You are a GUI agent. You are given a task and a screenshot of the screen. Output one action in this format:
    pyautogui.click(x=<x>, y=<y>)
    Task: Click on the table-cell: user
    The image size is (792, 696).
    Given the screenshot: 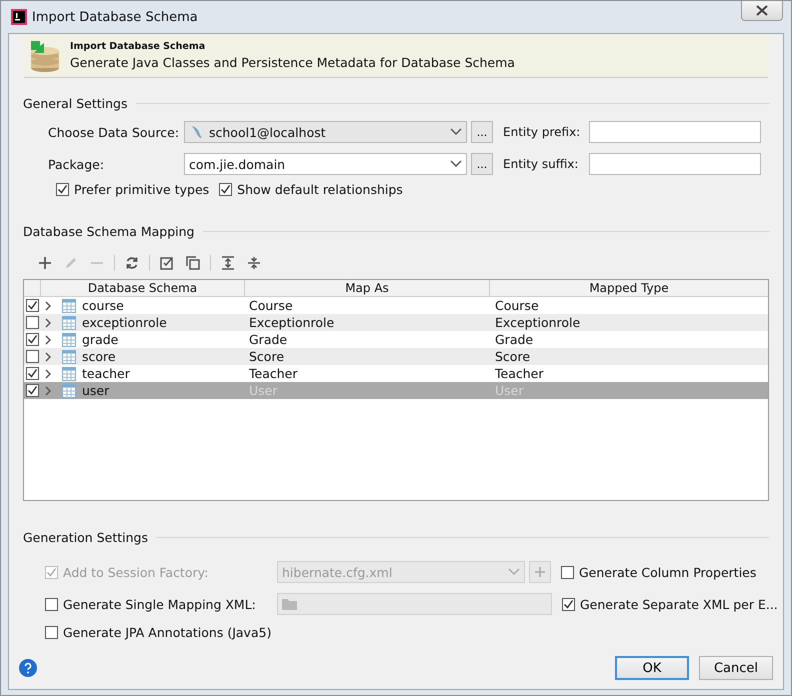 What is the action you would take?
    pyautogui.click(x=96, y=390)
    